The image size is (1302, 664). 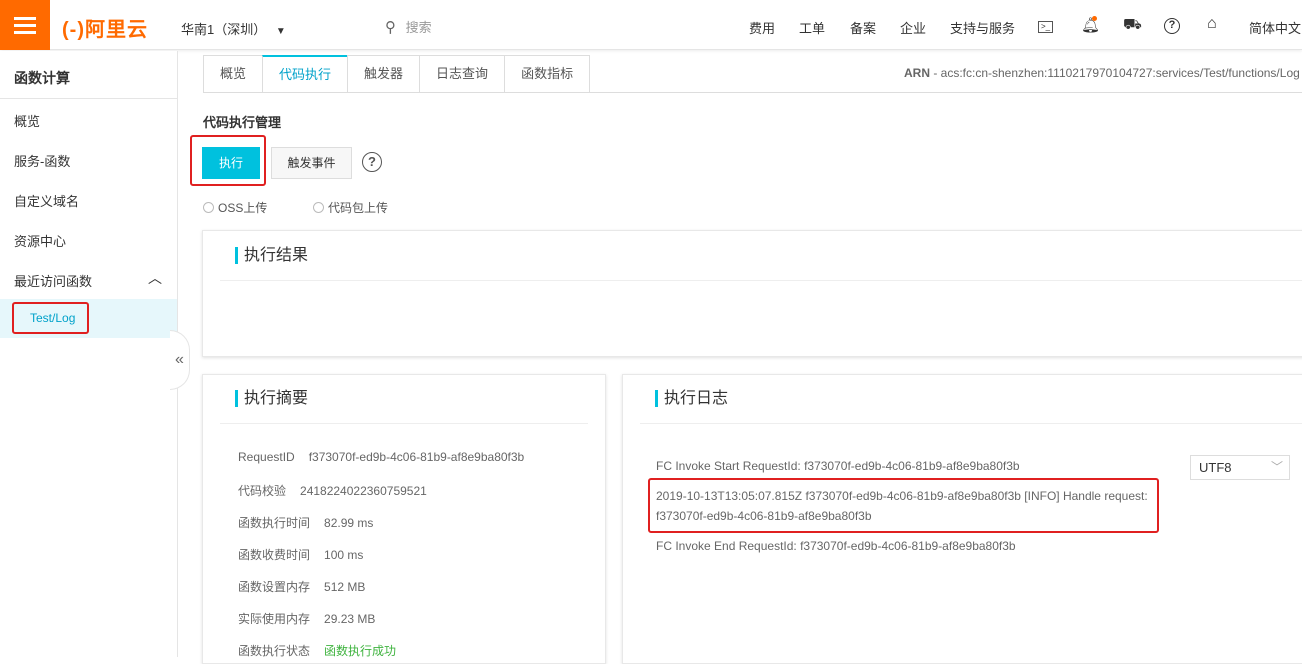 I want to click on tab-bar: 概览 代码执行 触发器 日志查询 函数指标, so click(x=397, y=74).